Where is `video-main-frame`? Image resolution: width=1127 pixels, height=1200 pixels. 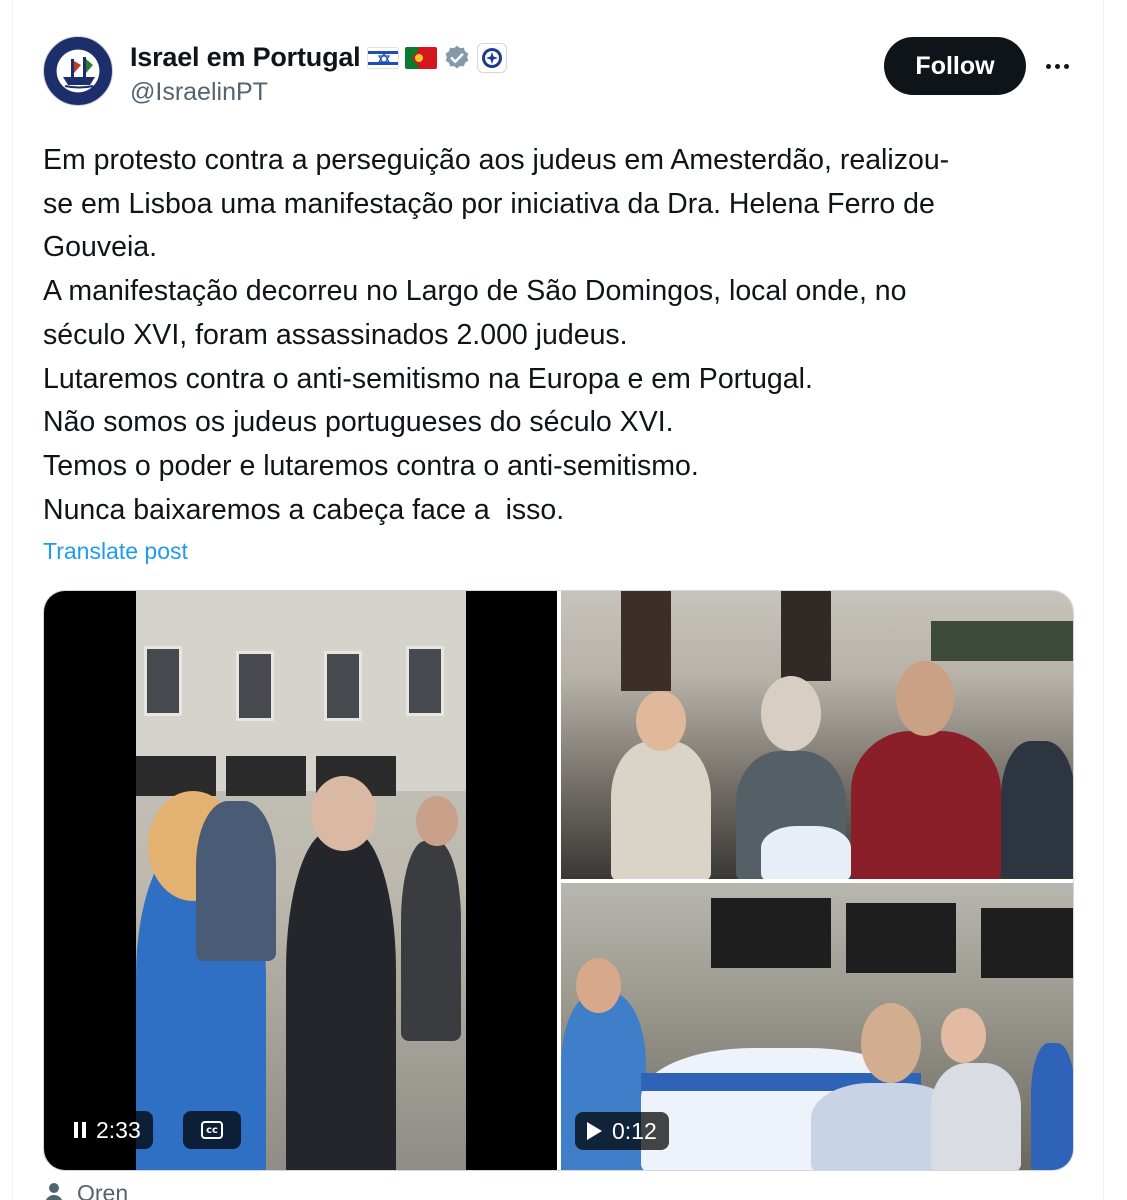
video-main-frame is located at coordinates (301, 880).